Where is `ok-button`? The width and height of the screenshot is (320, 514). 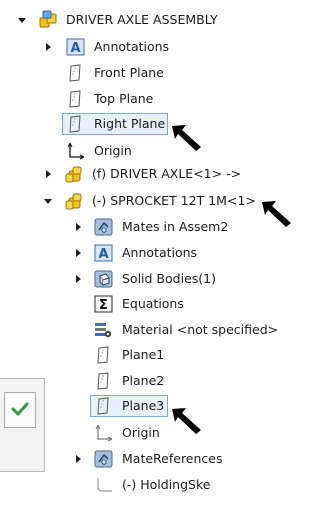
ok-button is located at coordinates (20, 410).